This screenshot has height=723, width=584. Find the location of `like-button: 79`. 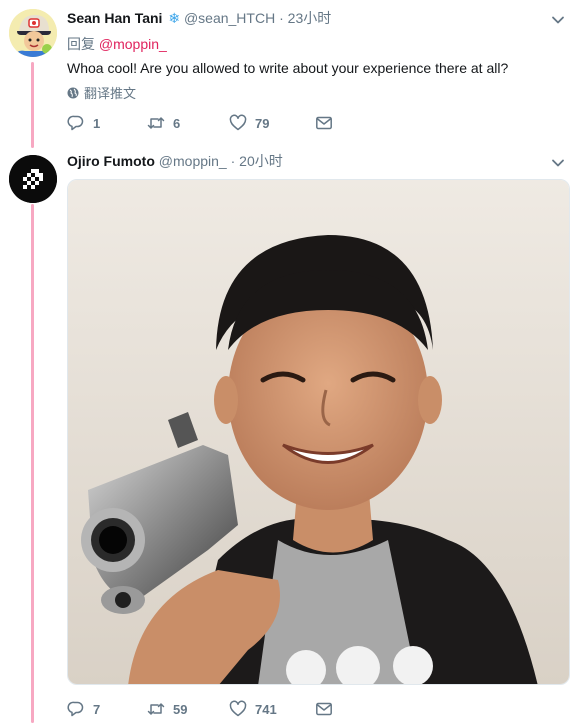

like-button: 79 is located at coordinates (272, 123).